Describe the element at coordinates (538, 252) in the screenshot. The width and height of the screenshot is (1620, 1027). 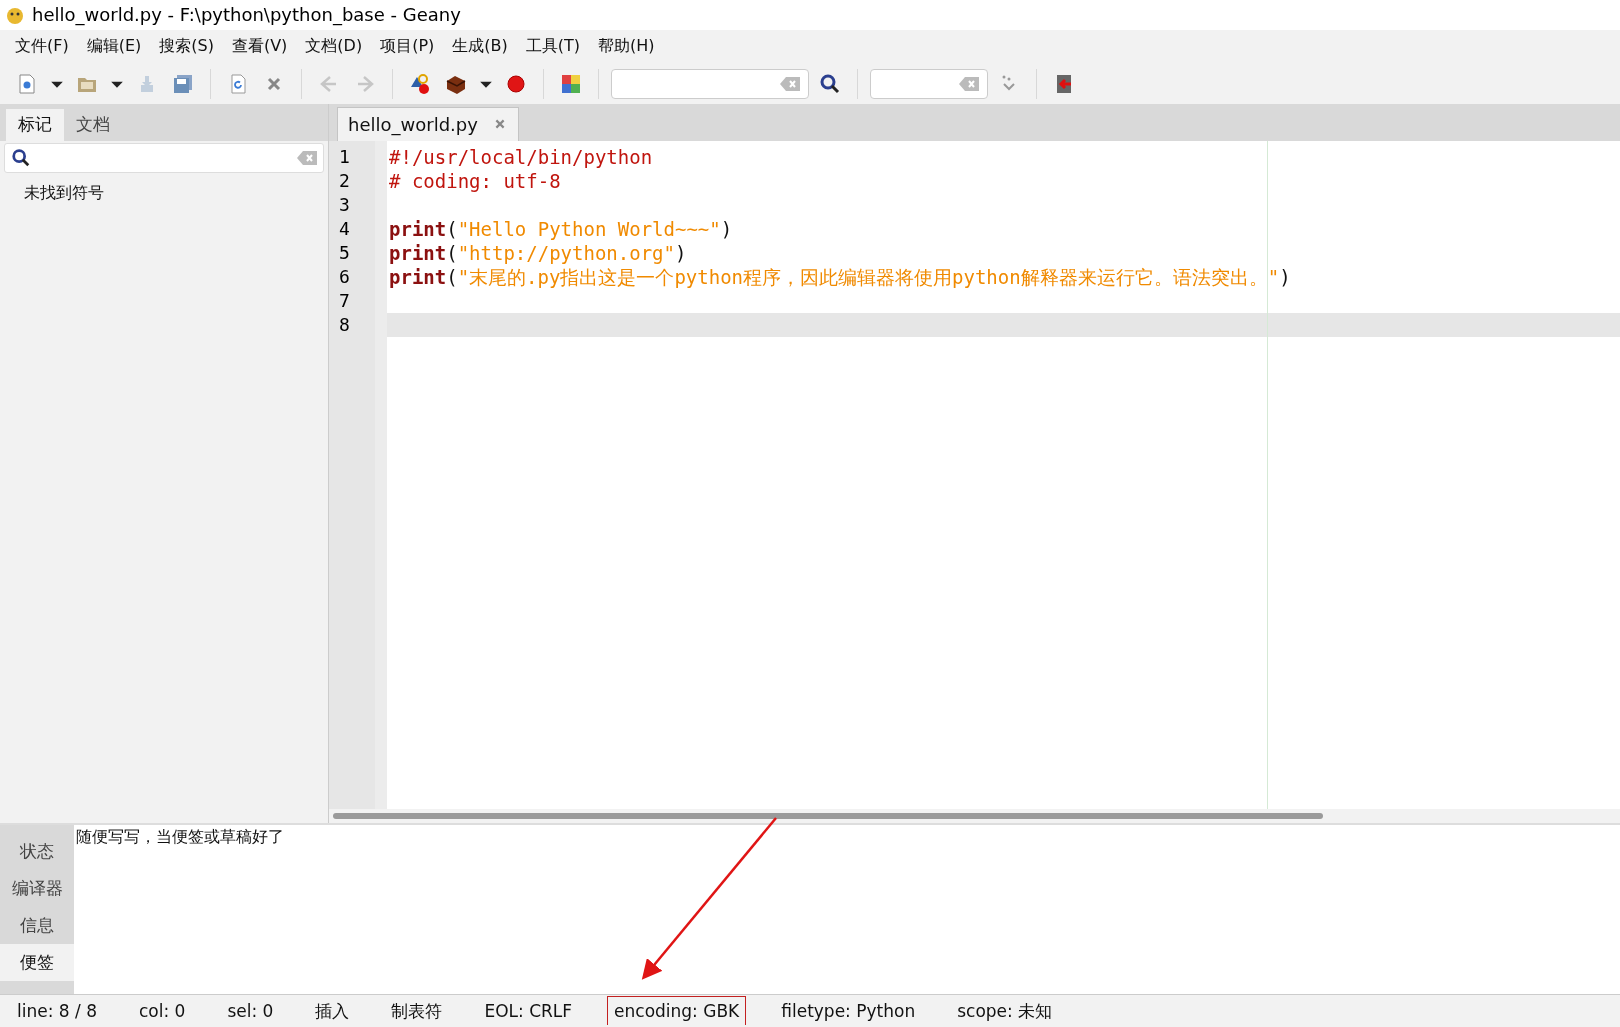
I see `code-line: print("http://python.org")` at that location.